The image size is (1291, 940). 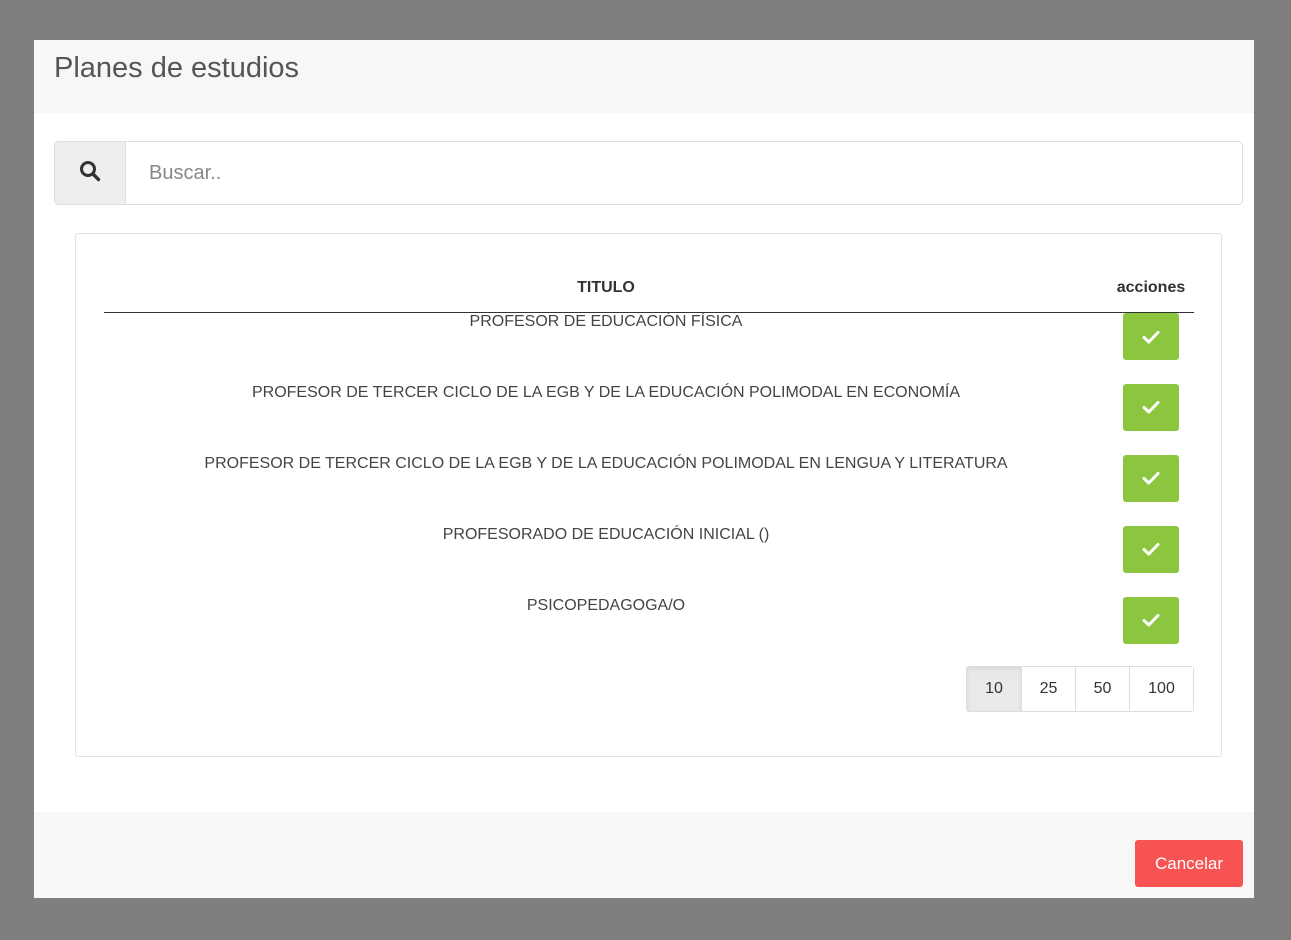 I want to click on search-addon, so click(x=90, y=173).